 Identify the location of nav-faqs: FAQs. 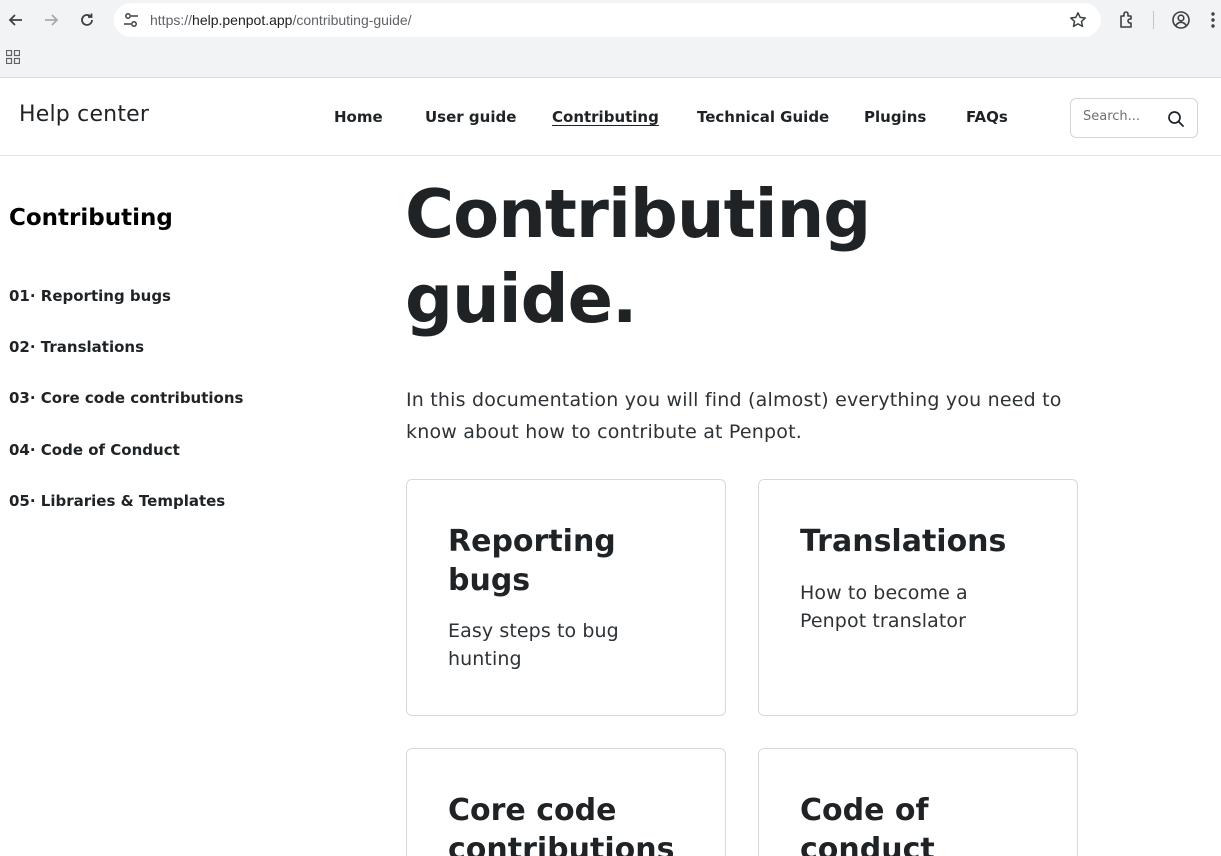
(987, 117).